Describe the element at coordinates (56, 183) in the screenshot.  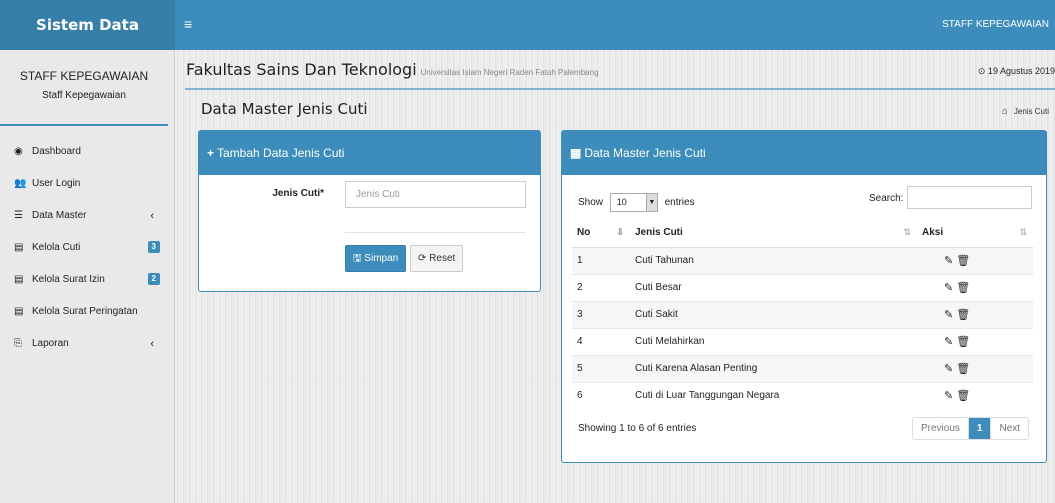
I see `sidebar-item-label: User Login` at that location.